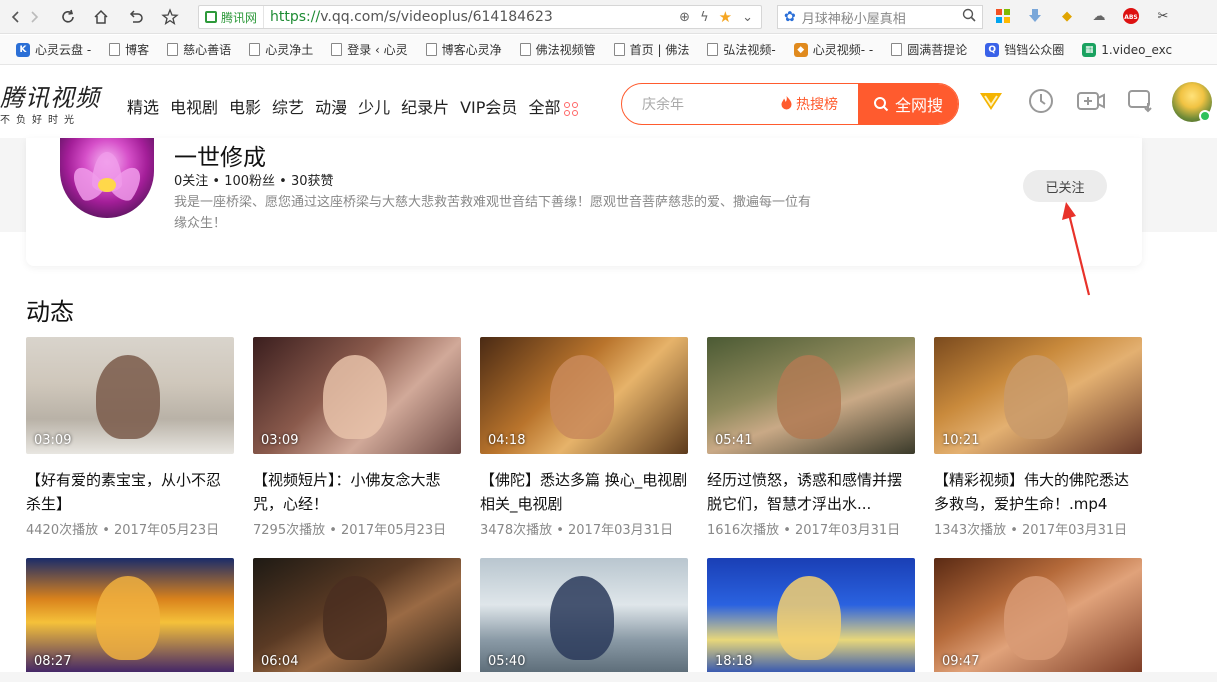 The image size is (1217, 682). What do you see at coordinates (1099, 16) in the screenshot?
I see `cloud-sync-icon: ☁` at bounding box center [1099, 16].